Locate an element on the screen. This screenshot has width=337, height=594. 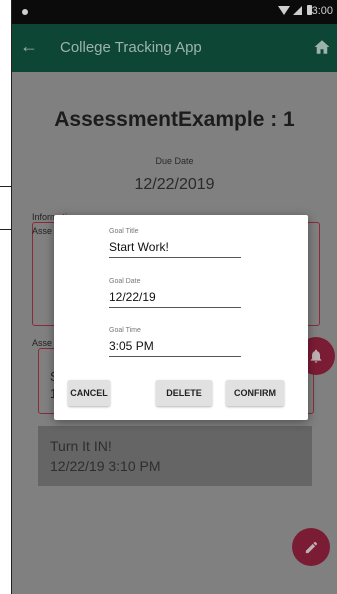
bell-icon is located at coordinates (316, 356).